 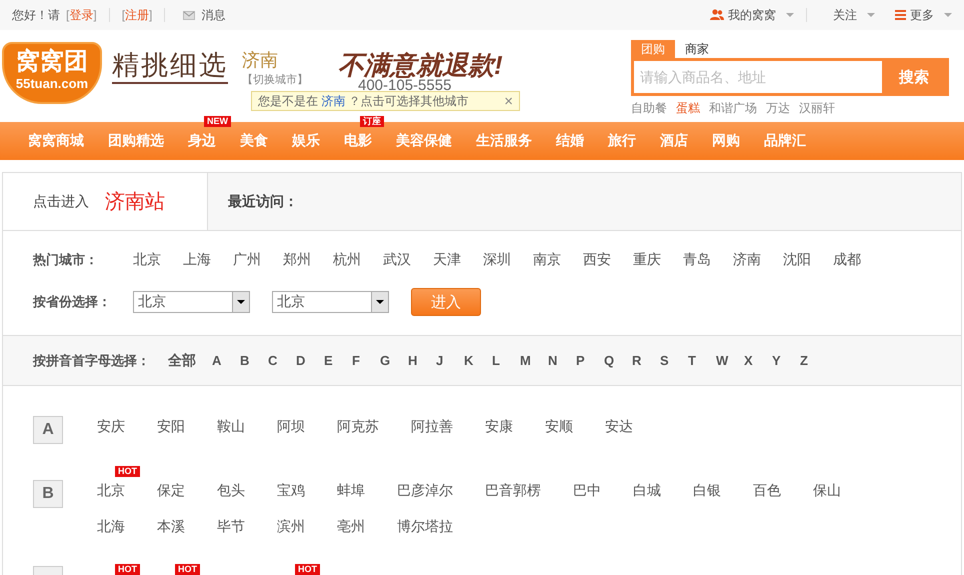 What do you see at coordinates (608, 260) in the screenshot?
I see `city-link: 西安` at bounding box center [608, 260].